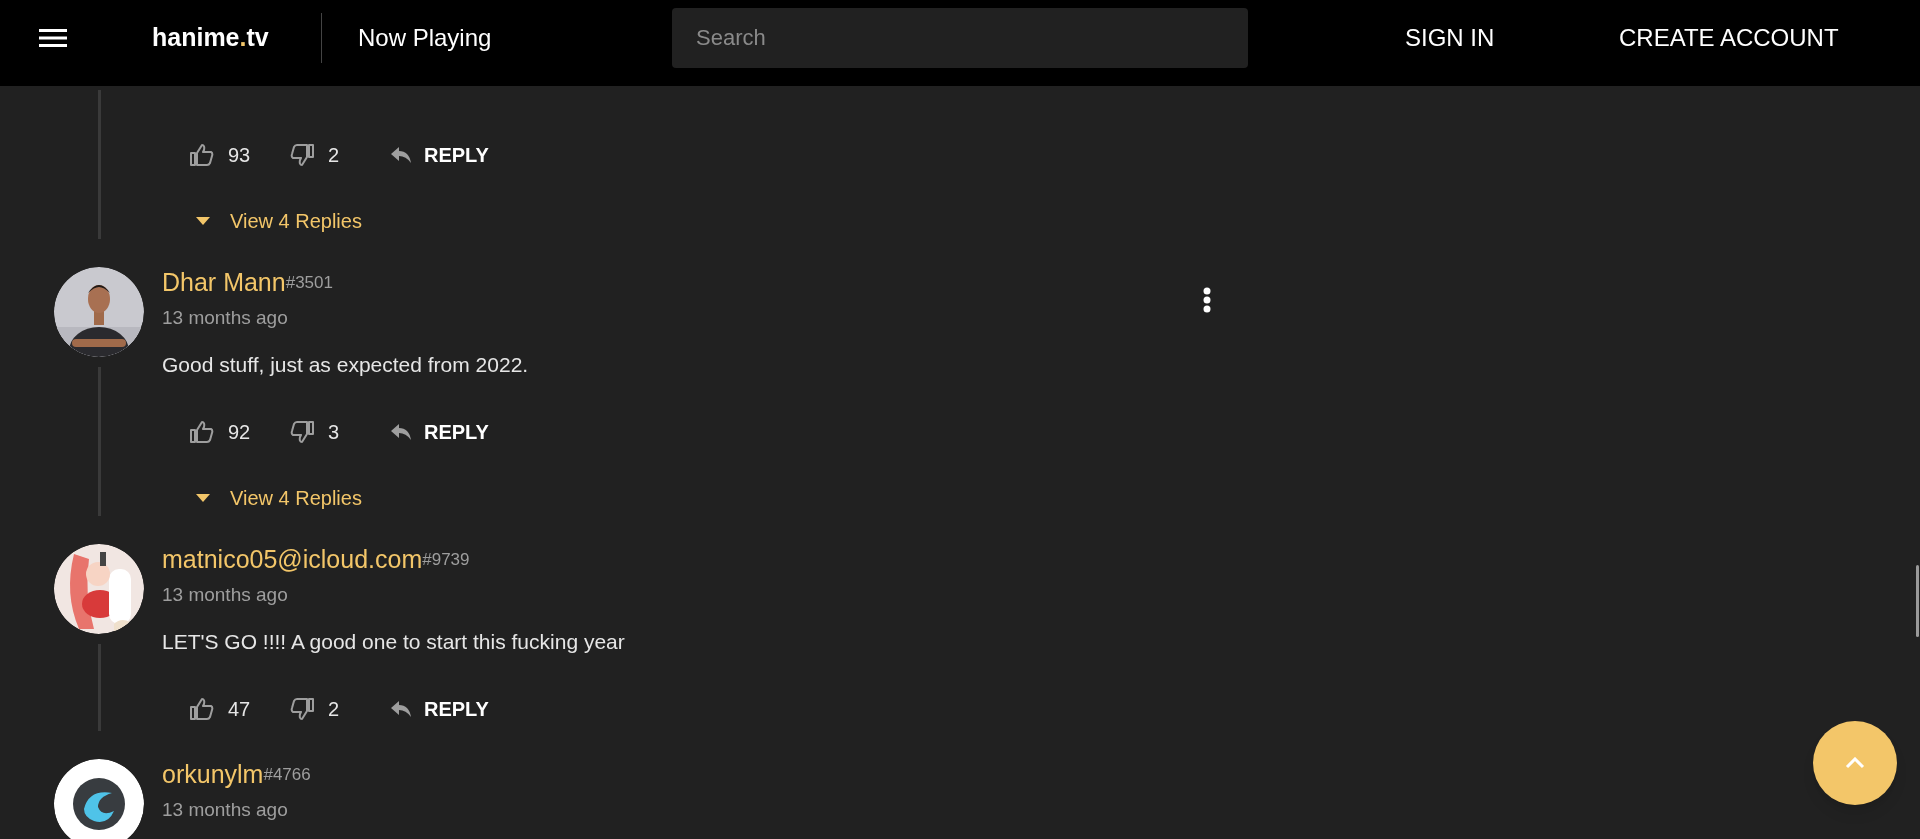 The width and height of the screenshot is (1920, 839). Describe the element at coordinates (393, 642) in the screenshot. I see `comment-text: LET'S GO !!!! A good one to start this fucking year` at that location.